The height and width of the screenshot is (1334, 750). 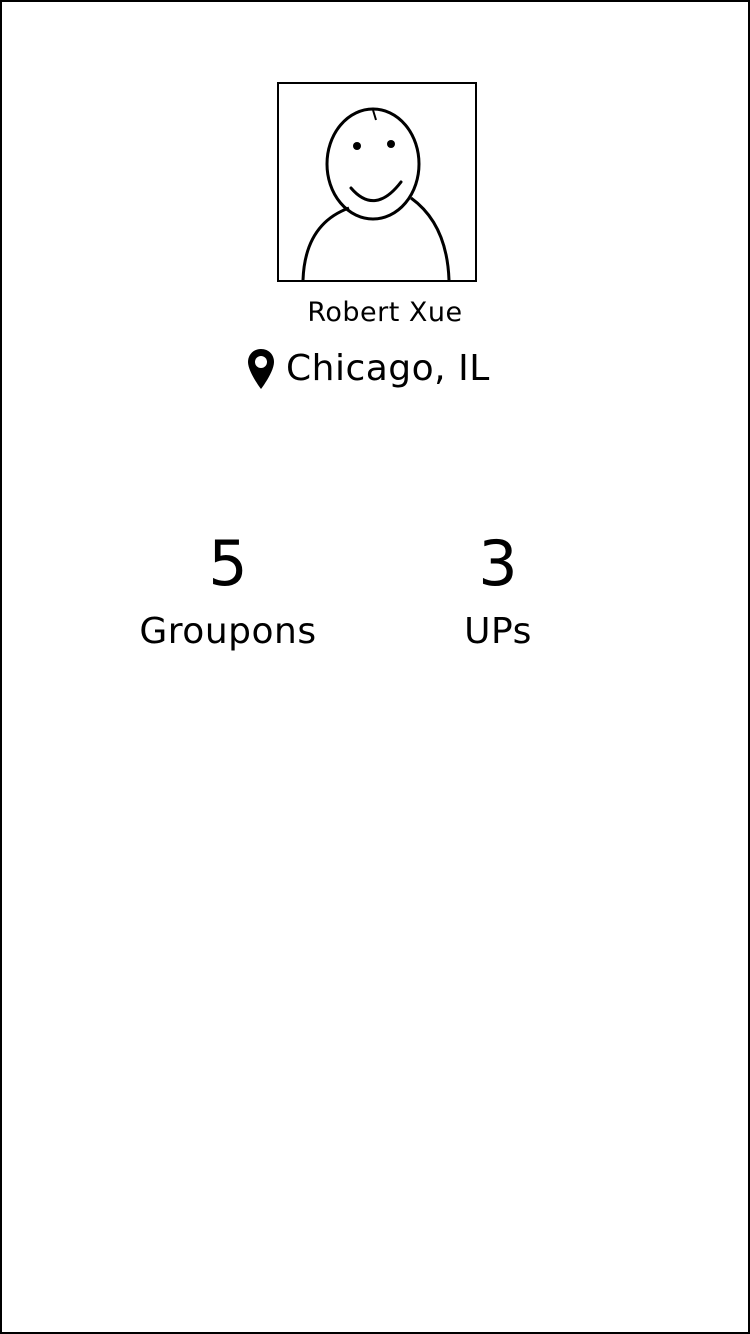 What do you see at coordinates (376, 193) in the screenshot?
I see `avatar-person-icon` at bounding box center [376, 193].